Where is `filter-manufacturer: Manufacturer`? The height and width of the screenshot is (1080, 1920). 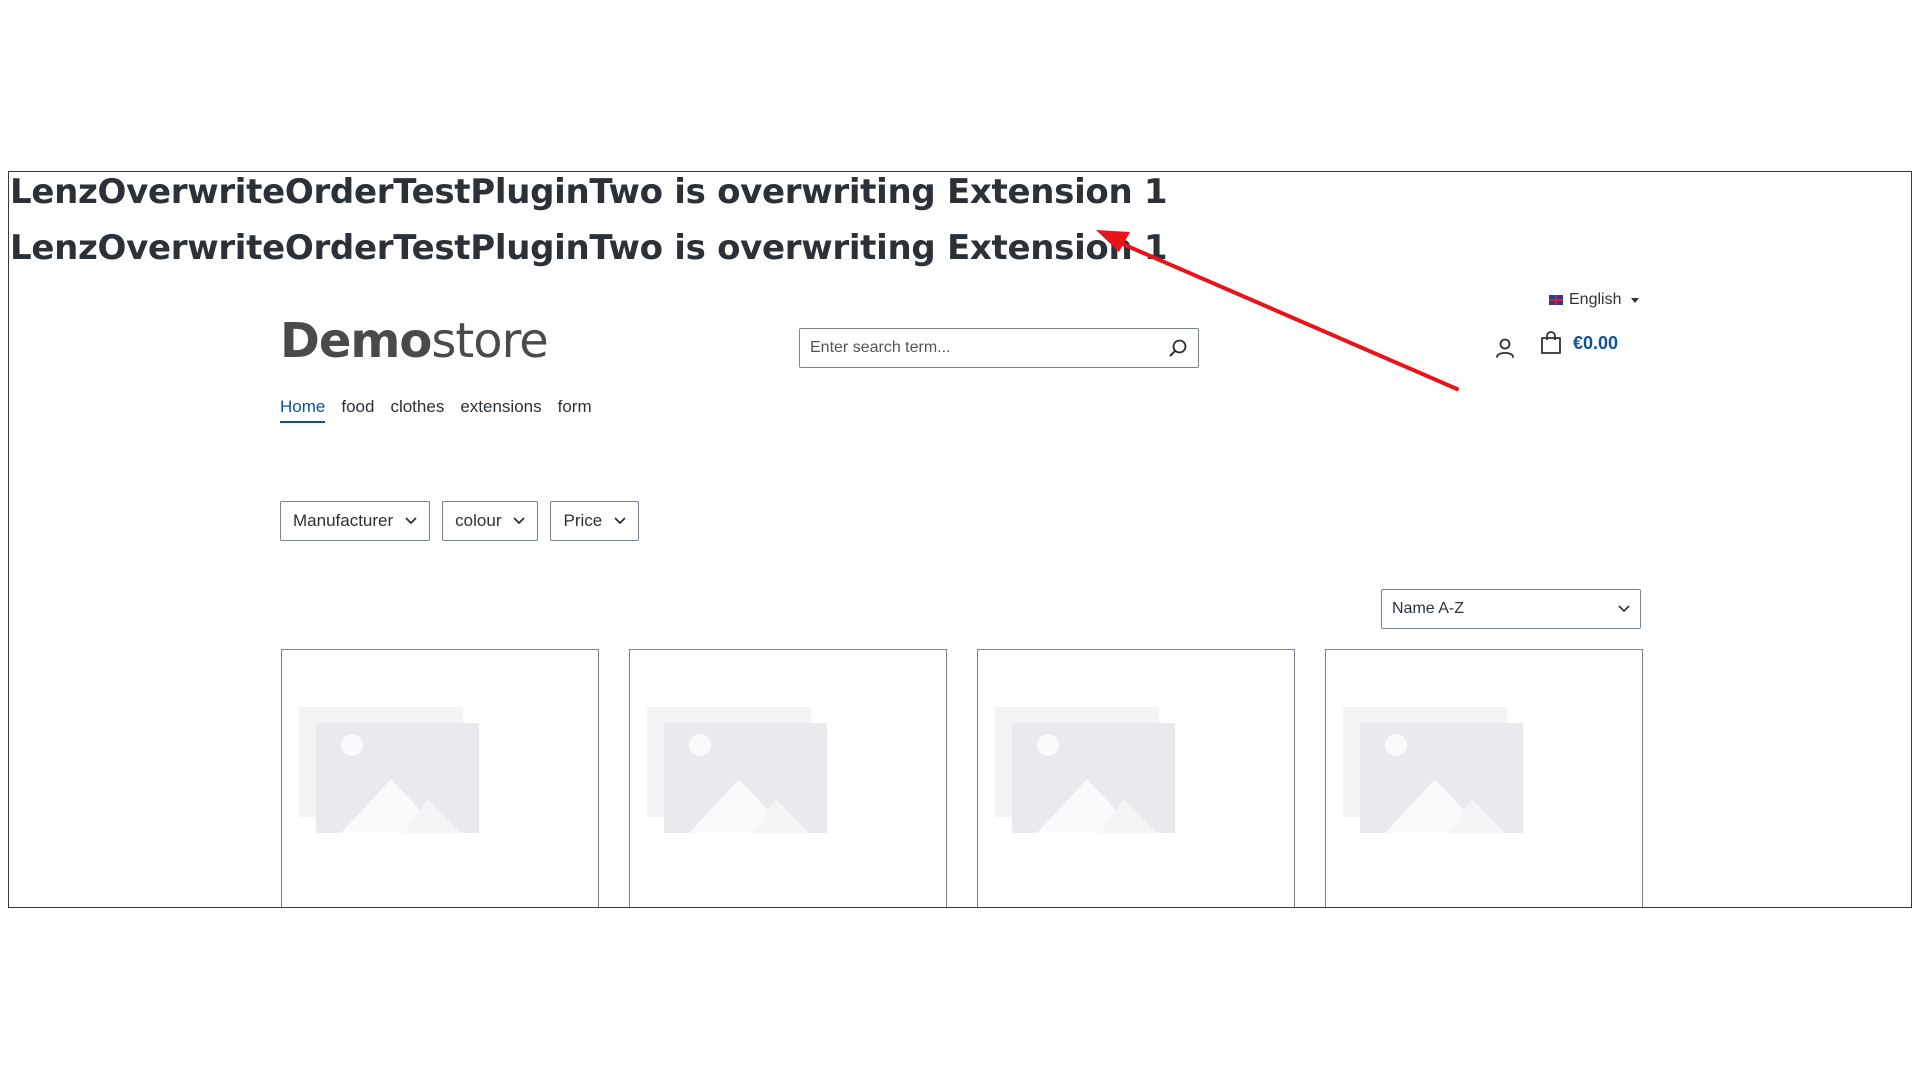 filter-manufacturer: Manufacturer is located at coordinates (355, 521).